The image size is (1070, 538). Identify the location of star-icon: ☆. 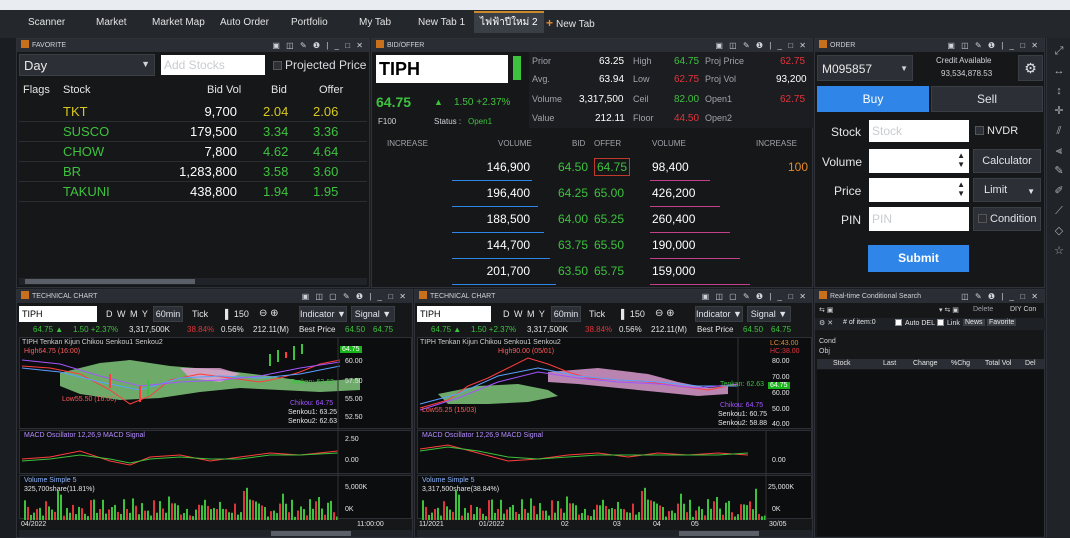
(1059, 251).